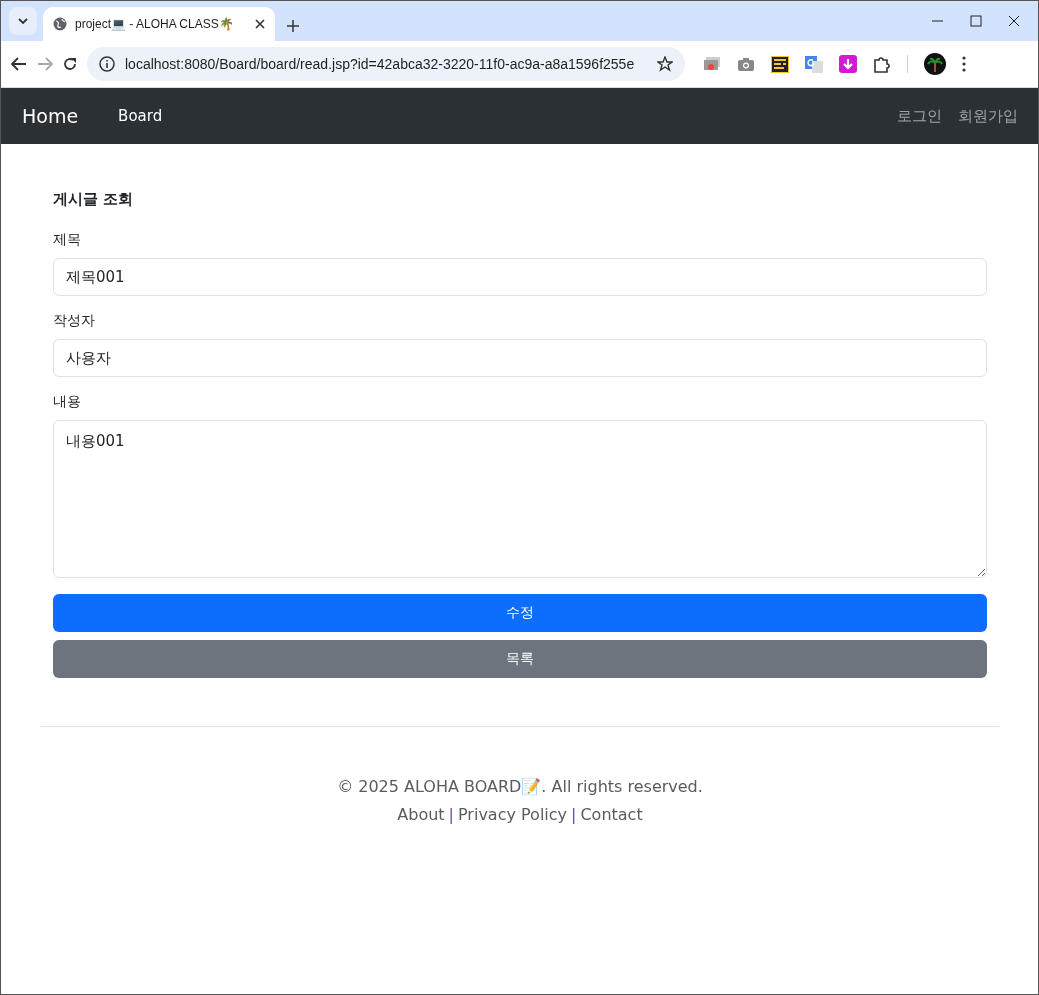 The width and height of the screenshot is (1039, 995). I want to click on input-field: 제목001, so click(520, 277).